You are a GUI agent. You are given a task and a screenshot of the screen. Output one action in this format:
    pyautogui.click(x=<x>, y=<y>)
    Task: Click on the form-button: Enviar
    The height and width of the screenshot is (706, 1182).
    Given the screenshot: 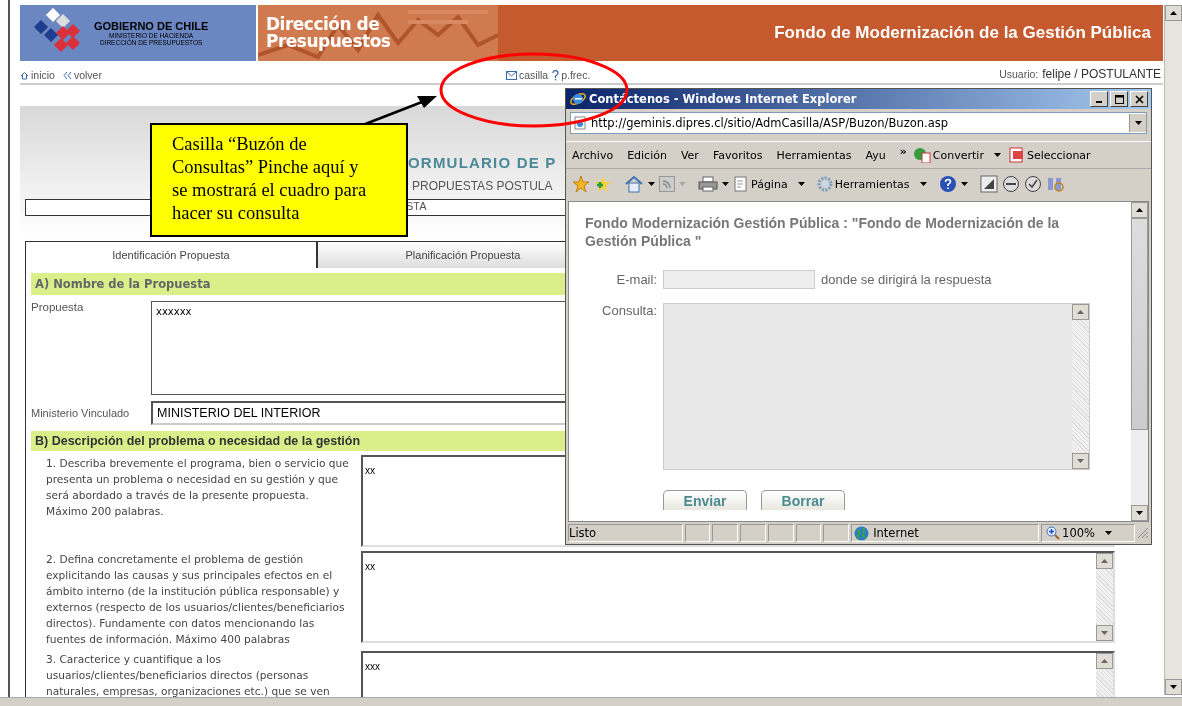 What is the action you would take?
    pyautogui.click(x=705, y=500)
    